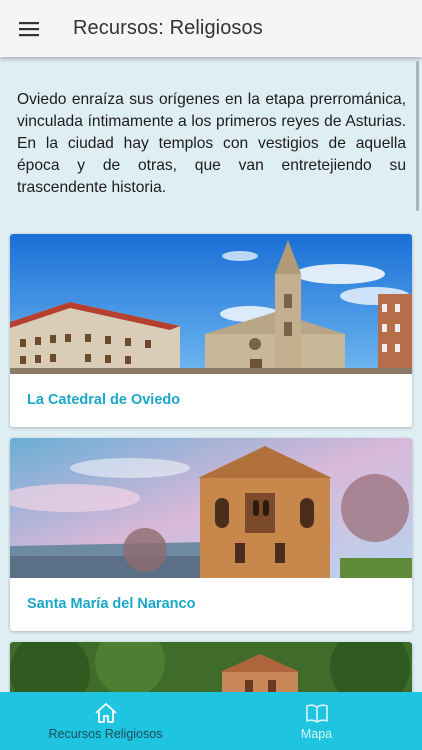 This screenshot has width=422, height=750. I want to click on bottom-navigation: Recursos Religiosos Mapa, so click(211, 721).